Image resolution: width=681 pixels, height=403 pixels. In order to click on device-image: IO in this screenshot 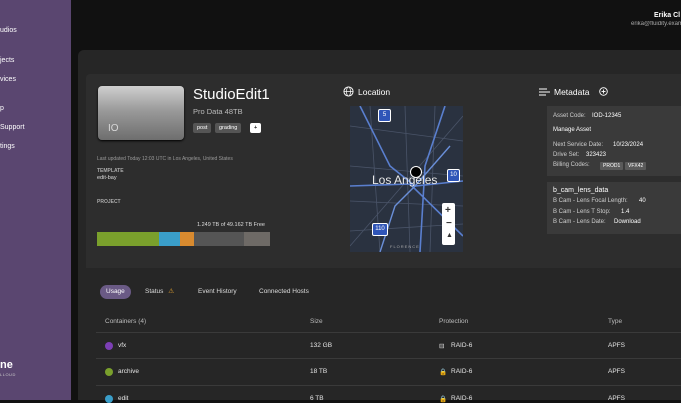, I will do `click(141, 113)`.